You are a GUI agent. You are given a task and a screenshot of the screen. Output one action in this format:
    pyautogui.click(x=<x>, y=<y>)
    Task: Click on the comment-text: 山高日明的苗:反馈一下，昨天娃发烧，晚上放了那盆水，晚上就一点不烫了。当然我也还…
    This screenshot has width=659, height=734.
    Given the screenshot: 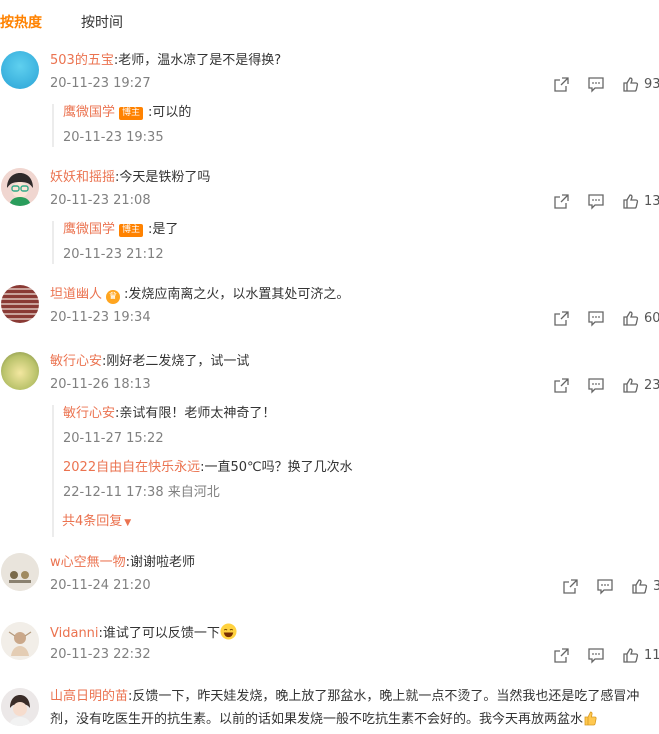 What is the action you would take?
    pyautogui.click(x=350, y=708)
    